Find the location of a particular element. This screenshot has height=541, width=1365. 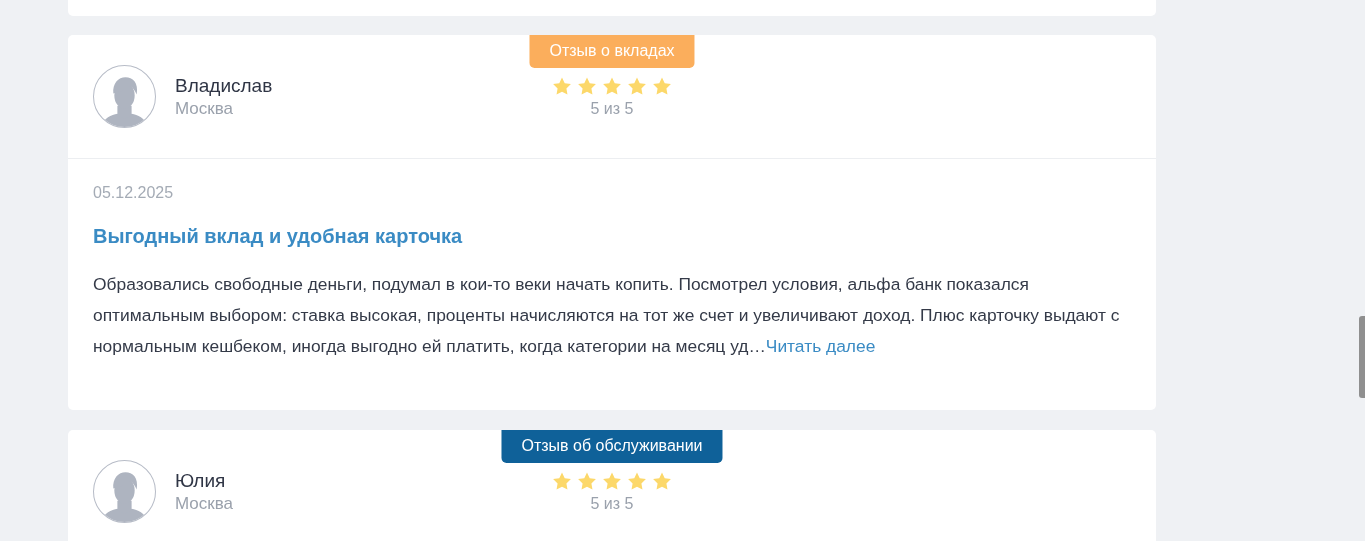

scrollbar-thumb is located at coordinates (1362, 357).